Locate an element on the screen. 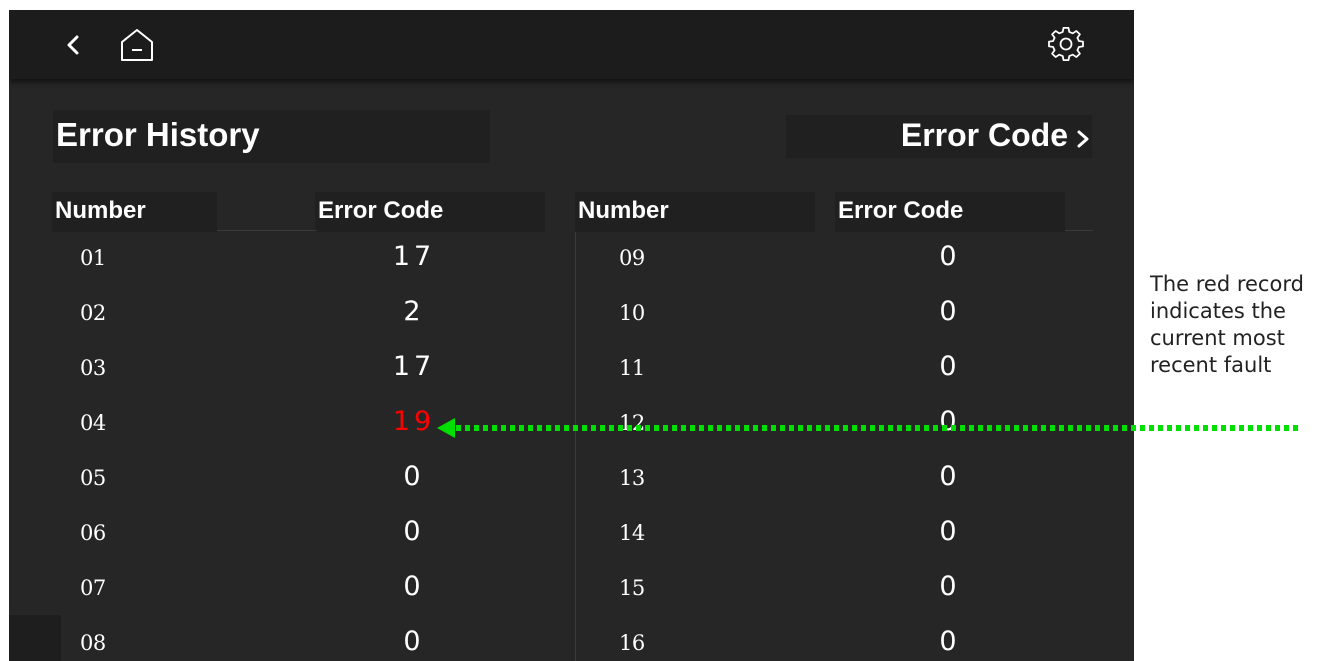 The image size is (1335, 661). table-row: 13 0 is located at coordinates (854, 485).